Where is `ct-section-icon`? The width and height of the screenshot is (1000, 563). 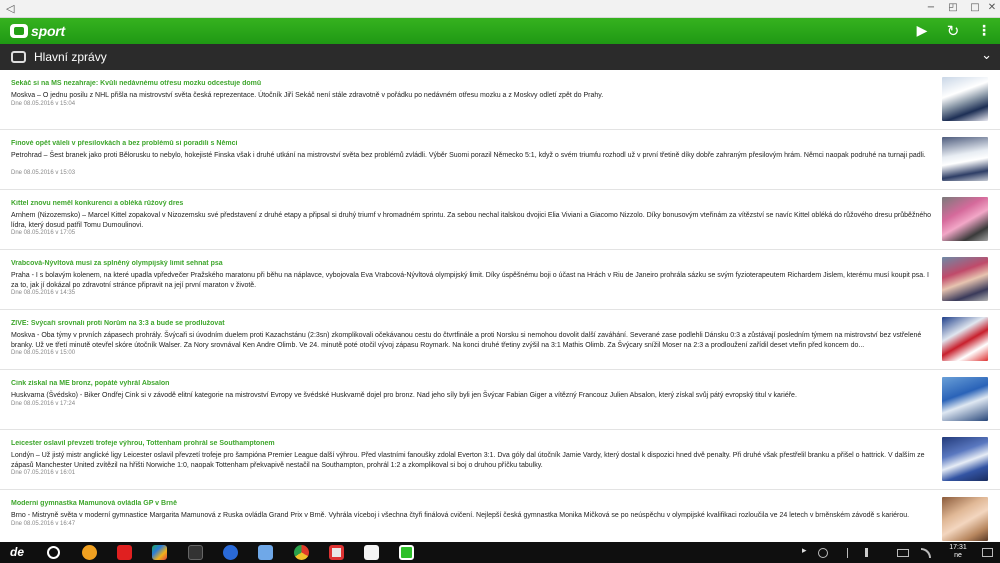 ct-section-icon is located at coordinates (18, 57).